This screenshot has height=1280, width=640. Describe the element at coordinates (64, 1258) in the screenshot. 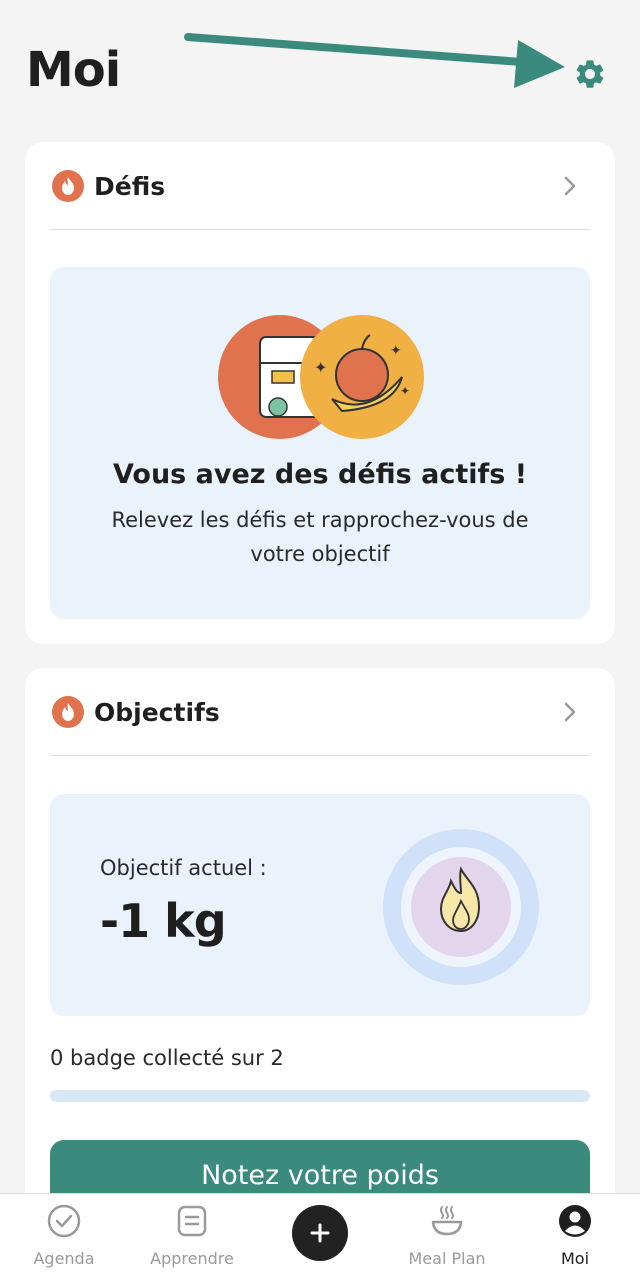

I see `tab-agenda-label: Agenda` at that location.